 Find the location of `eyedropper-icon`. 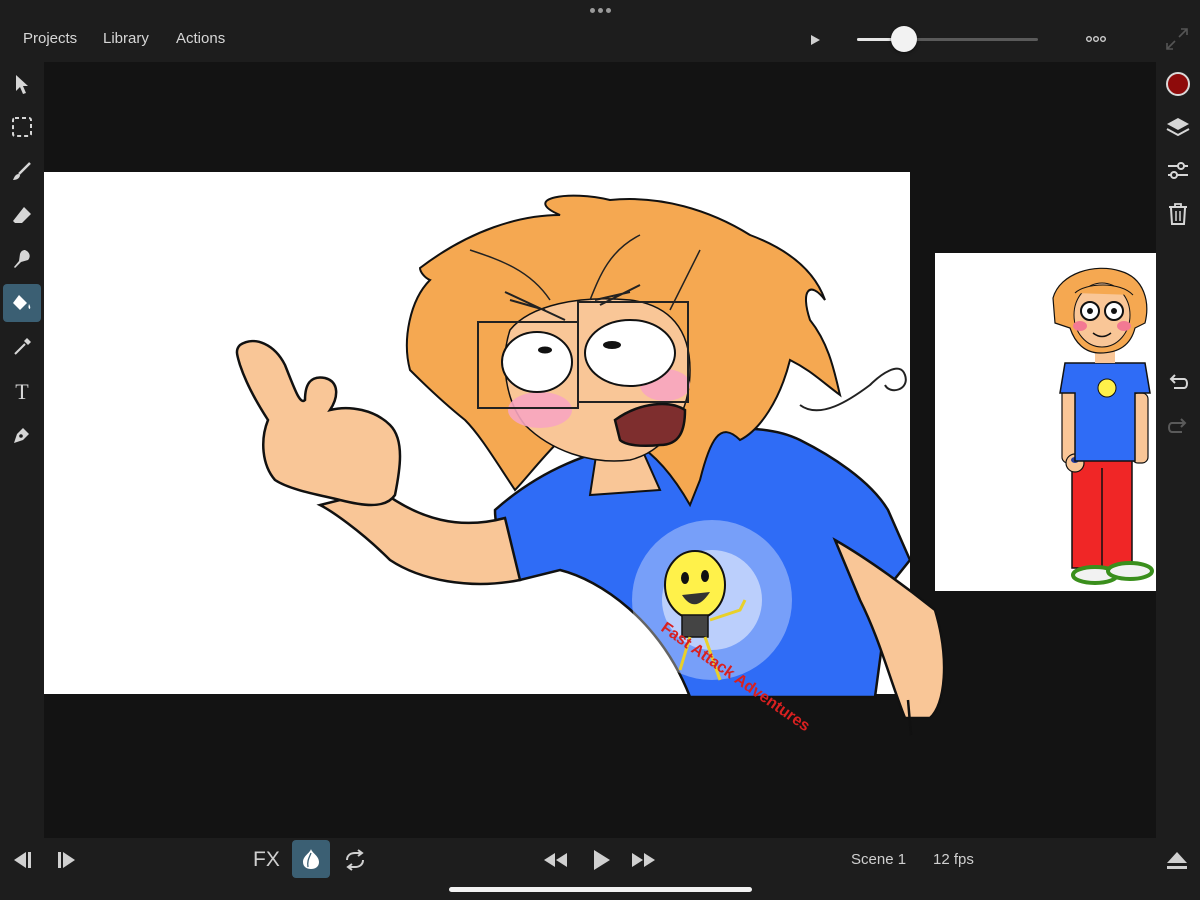

eyedropper-icon is located at coordinates (22, 347).